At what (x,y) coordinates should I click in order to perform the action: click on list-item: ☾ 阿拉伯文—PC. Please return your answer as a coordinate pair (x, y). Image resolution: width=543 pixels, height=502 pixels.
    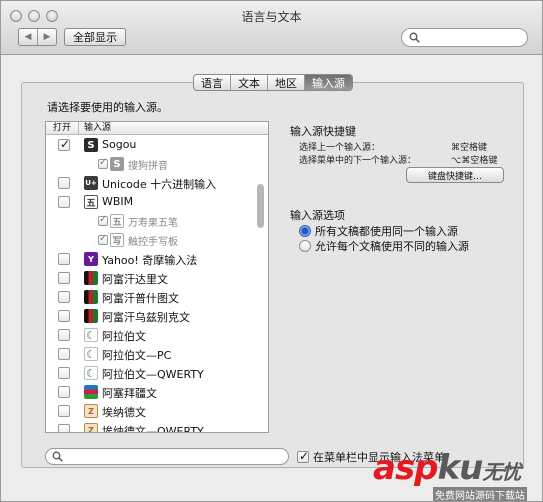
    Looking at the image, I should click on (152, 354).